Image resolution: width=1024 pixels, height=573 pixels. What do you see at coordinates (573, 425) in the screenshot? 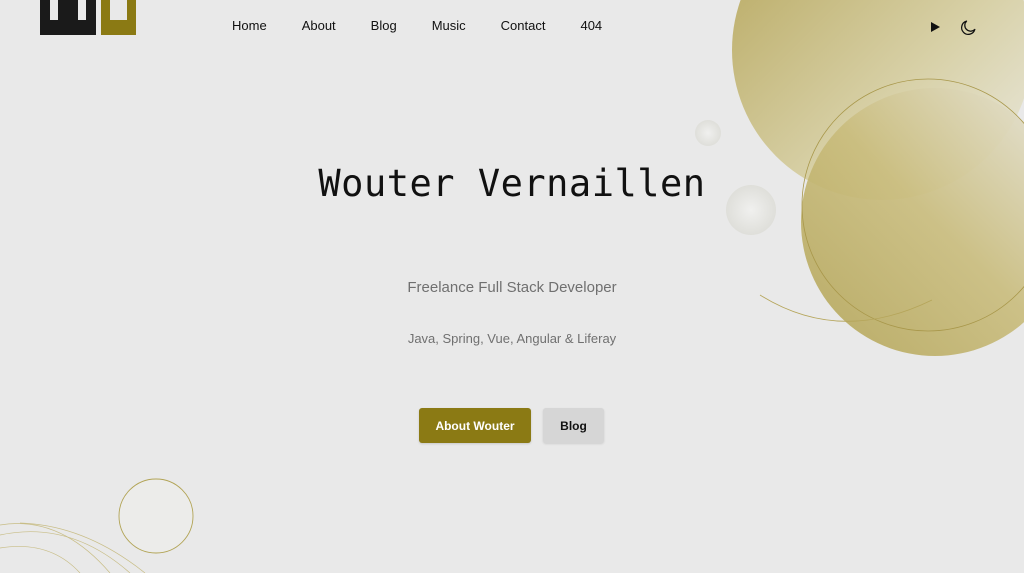
I see `blog-button: Blog` at bounding box center [573, 425].